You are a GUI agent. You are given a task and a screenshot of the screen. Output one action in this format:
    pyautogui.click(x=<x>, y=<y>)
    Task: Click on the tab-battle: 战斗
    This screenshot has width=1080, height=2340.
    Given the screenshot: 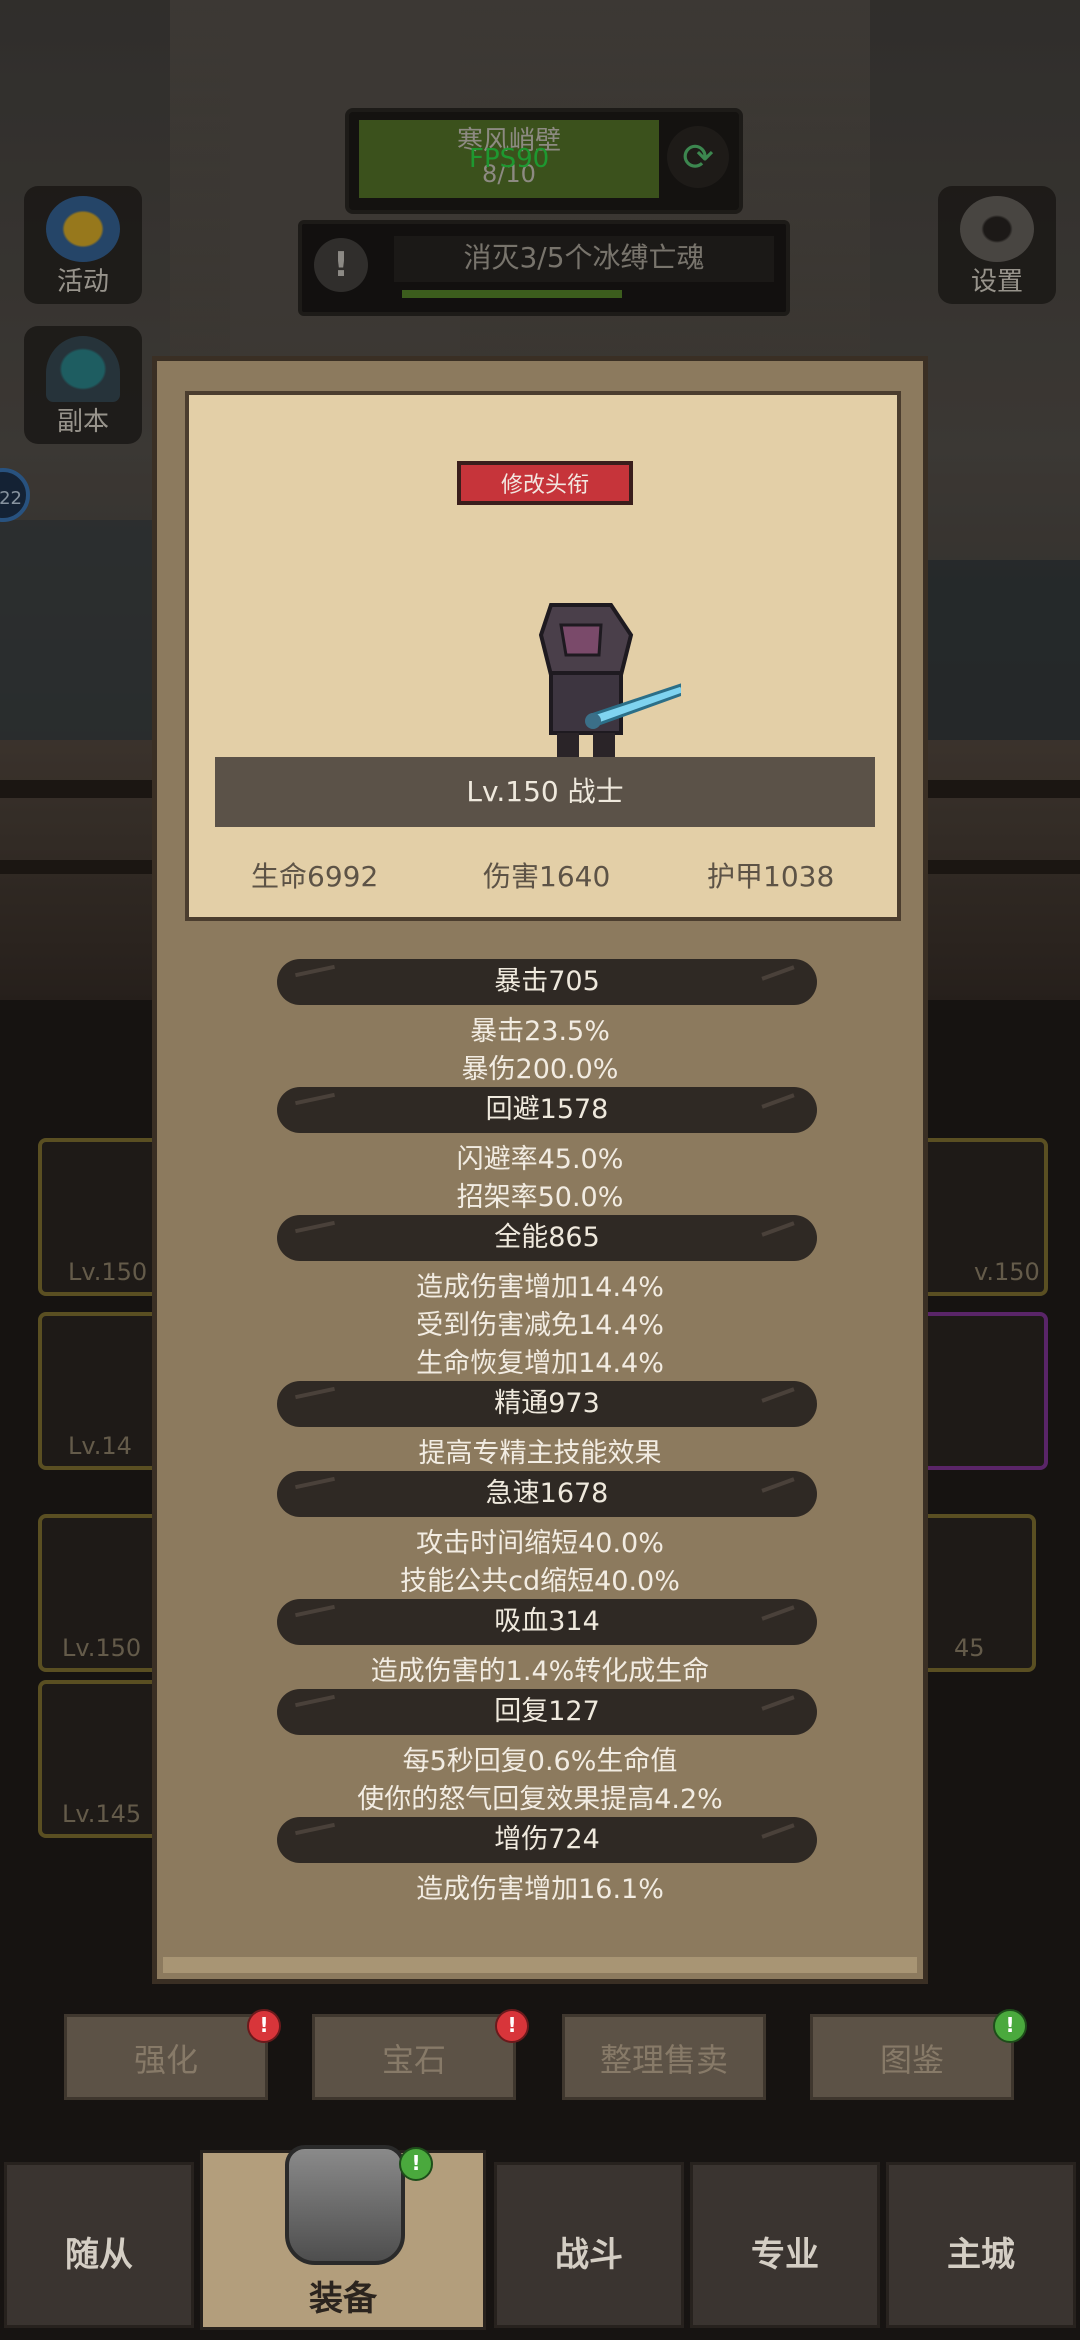 What is the action you would take?
    pyautogui.click(x=589, y=2245)
    